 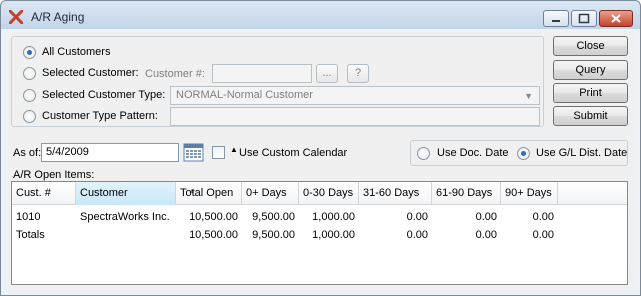 What do you see at coordinates (29, 95) in the screenshot?
I see `selected-customer-type-radio` at bounding box center [29, 95].